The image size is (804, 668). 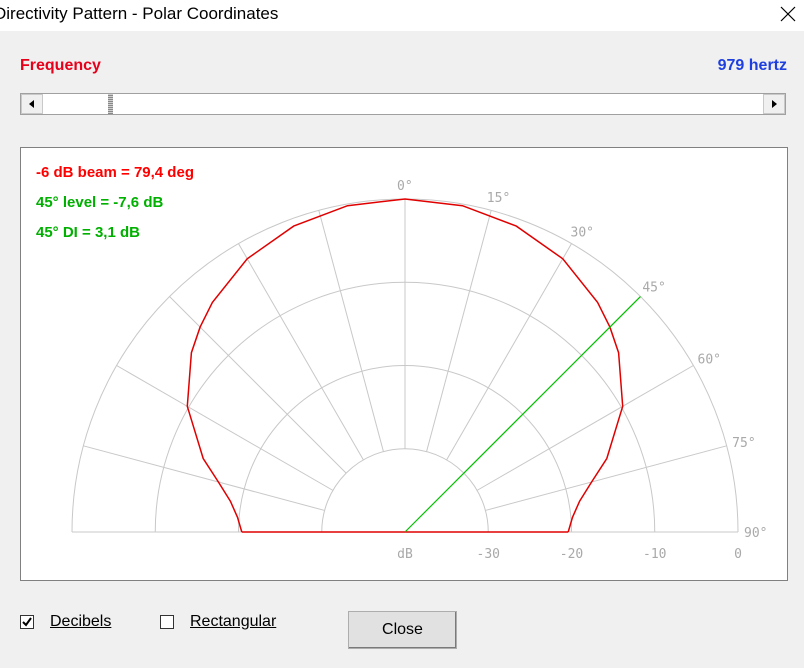 I want to click on angle-label: 30°, so click(x=582, y=232).